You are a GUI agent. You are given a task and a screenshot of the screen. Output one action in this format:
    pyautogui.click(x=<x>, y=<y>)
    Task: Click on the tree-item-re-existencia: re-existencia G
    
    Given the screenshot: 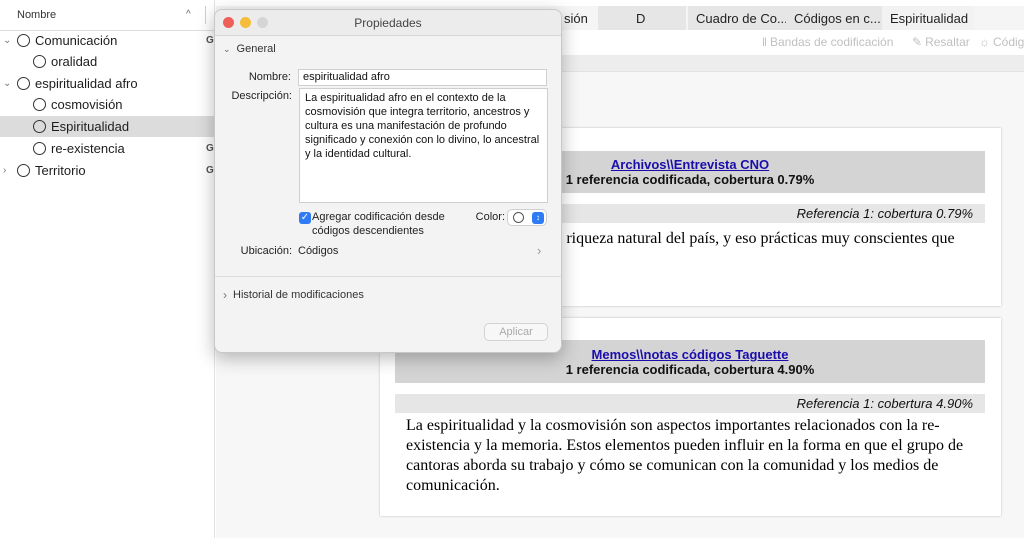 What is the action you would take?
    pyautogui.click(x=107, y=148)
    